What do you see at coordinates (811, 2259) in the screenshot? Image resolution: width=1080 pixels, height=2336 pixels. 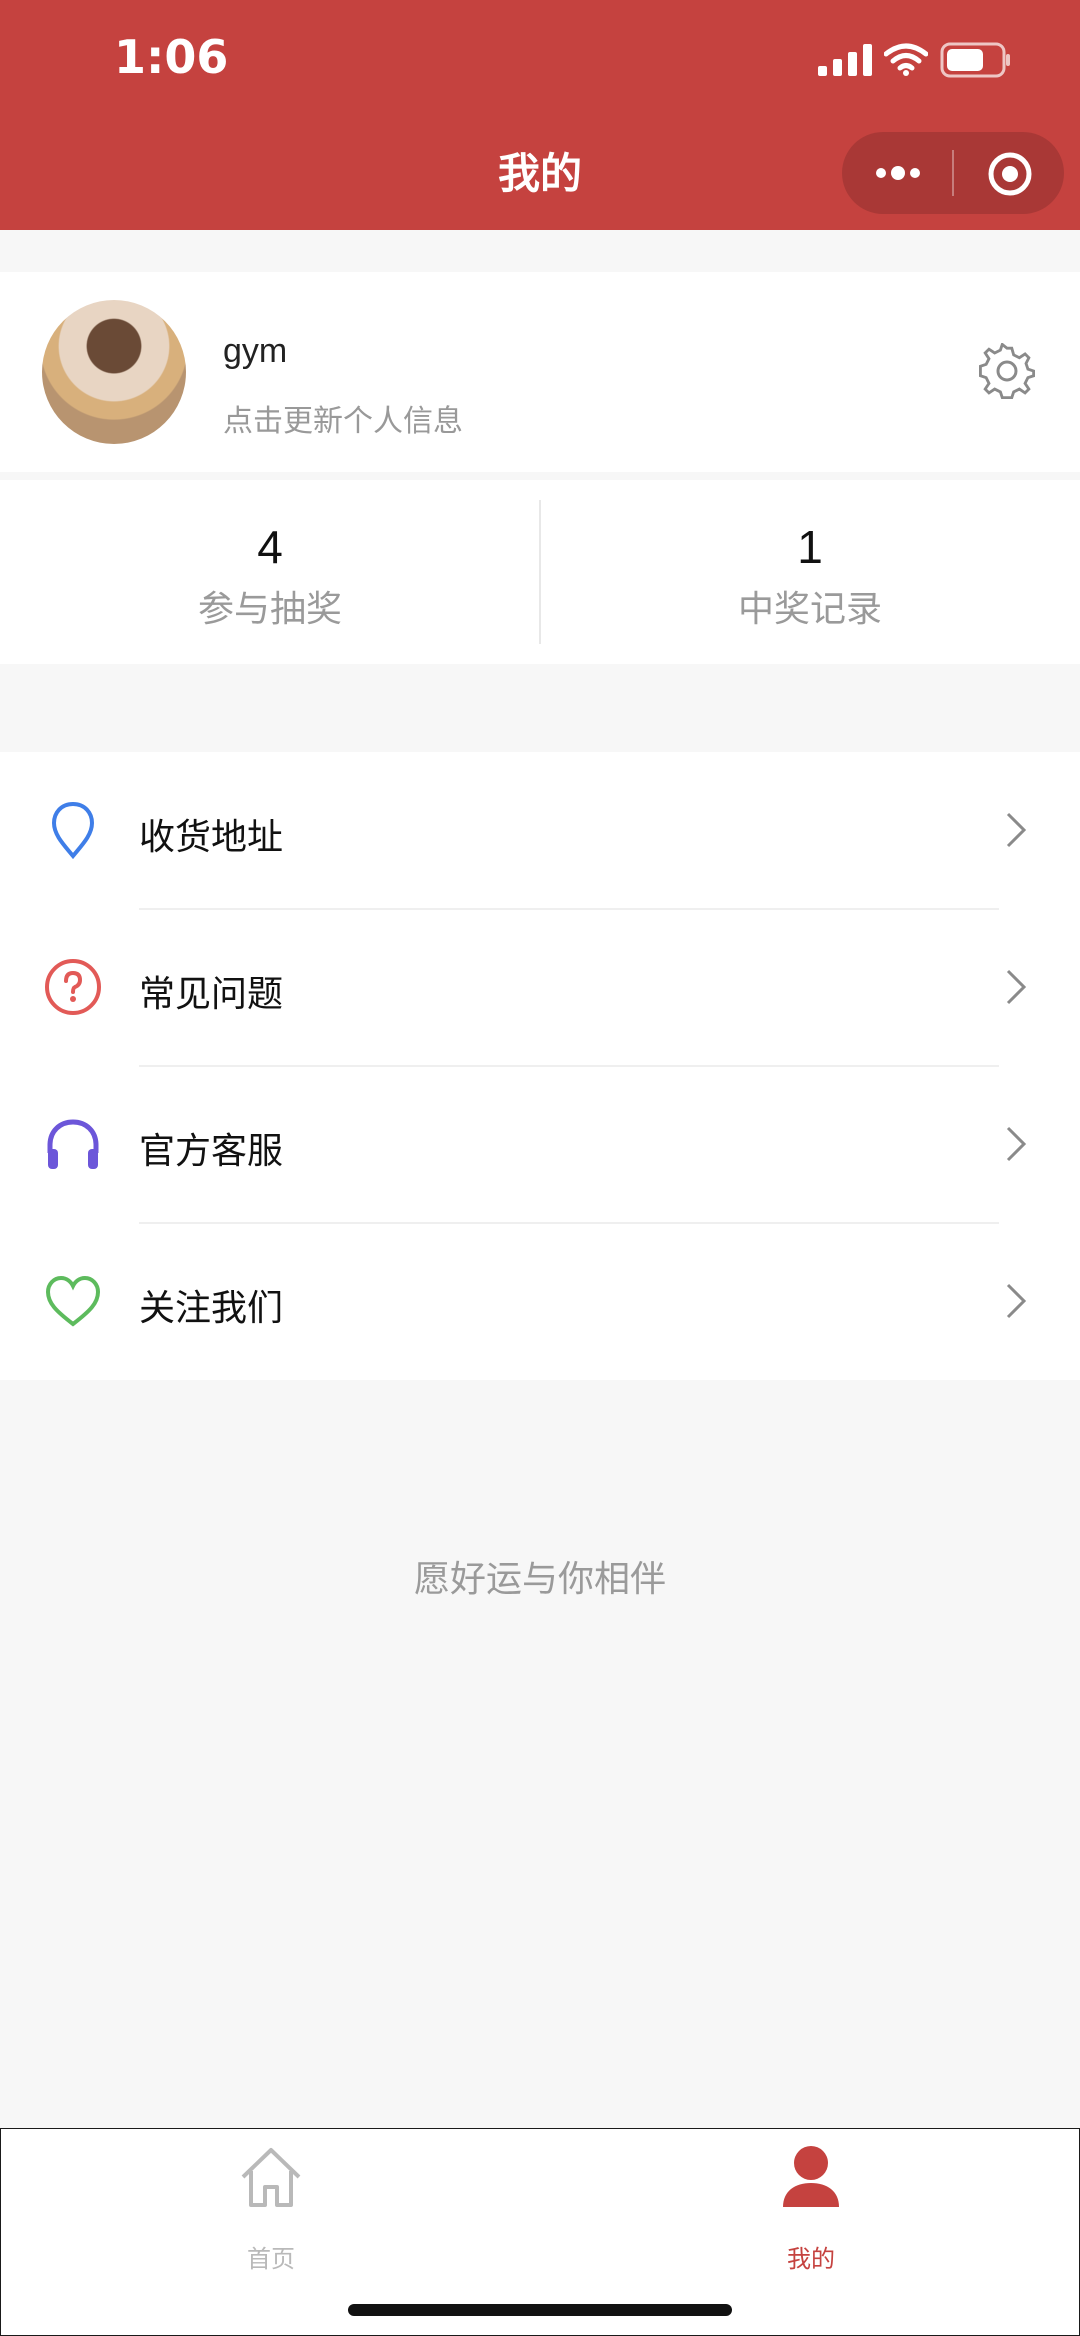 I see `tab-label-mine: 我的` at bounding box center [811, 2259].